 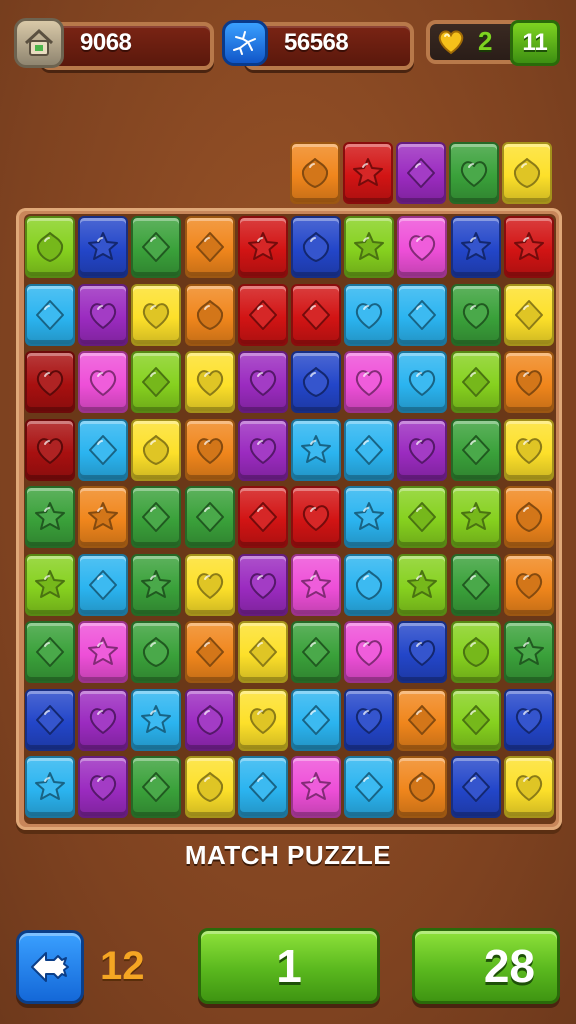 What do you see at coordinates (39, 43) in the screenshot?
I see `house-icon` at bounding box center [39, 43].